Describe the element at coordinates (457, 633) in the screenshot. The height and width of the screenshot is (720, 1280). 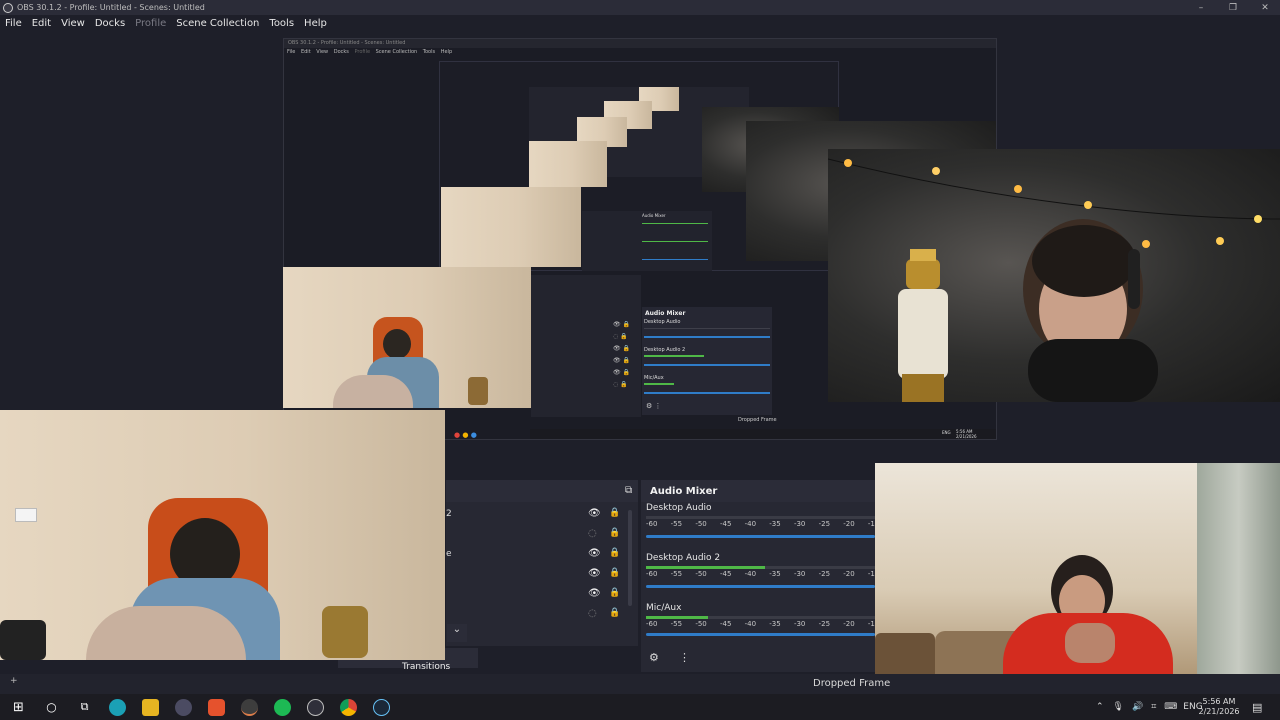
I see `chevron-down-icon: ⌄` at that location.